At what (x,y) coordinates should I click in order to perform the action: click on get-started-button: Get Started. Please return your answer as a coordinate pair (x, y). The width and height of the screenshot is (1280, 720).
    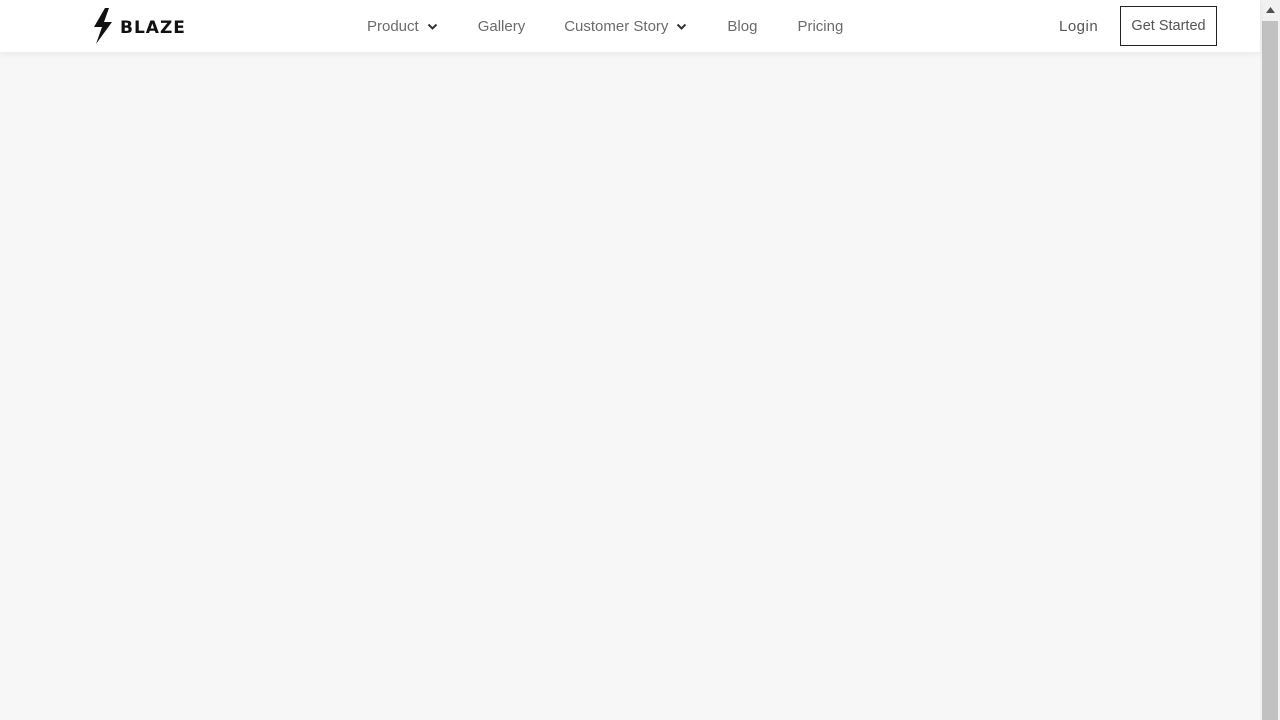
    Looking at the image, I should click on (1168, 26).